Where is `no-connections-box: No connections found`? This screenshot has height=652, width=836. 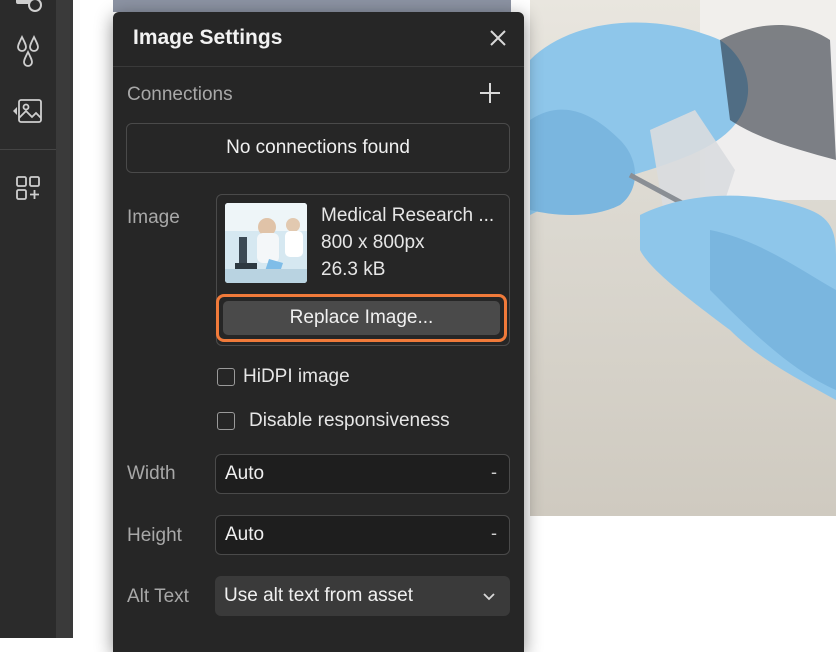 no-connections-box: No connections found is located at coordinates (318, 148).